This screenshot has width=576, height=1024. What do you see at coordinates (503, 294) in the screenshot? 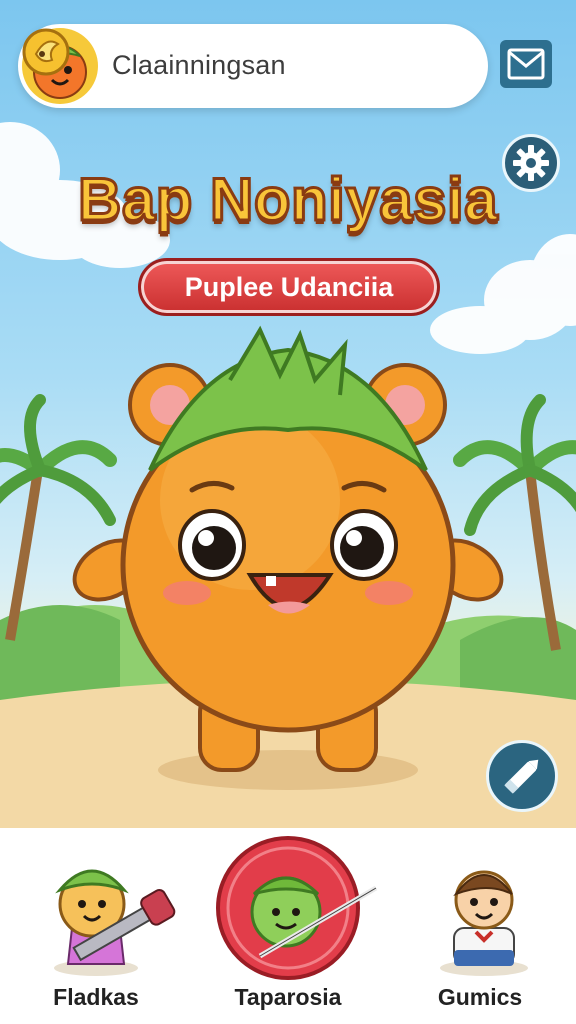
I see `cloud-right` at bounding box center [503, 294].